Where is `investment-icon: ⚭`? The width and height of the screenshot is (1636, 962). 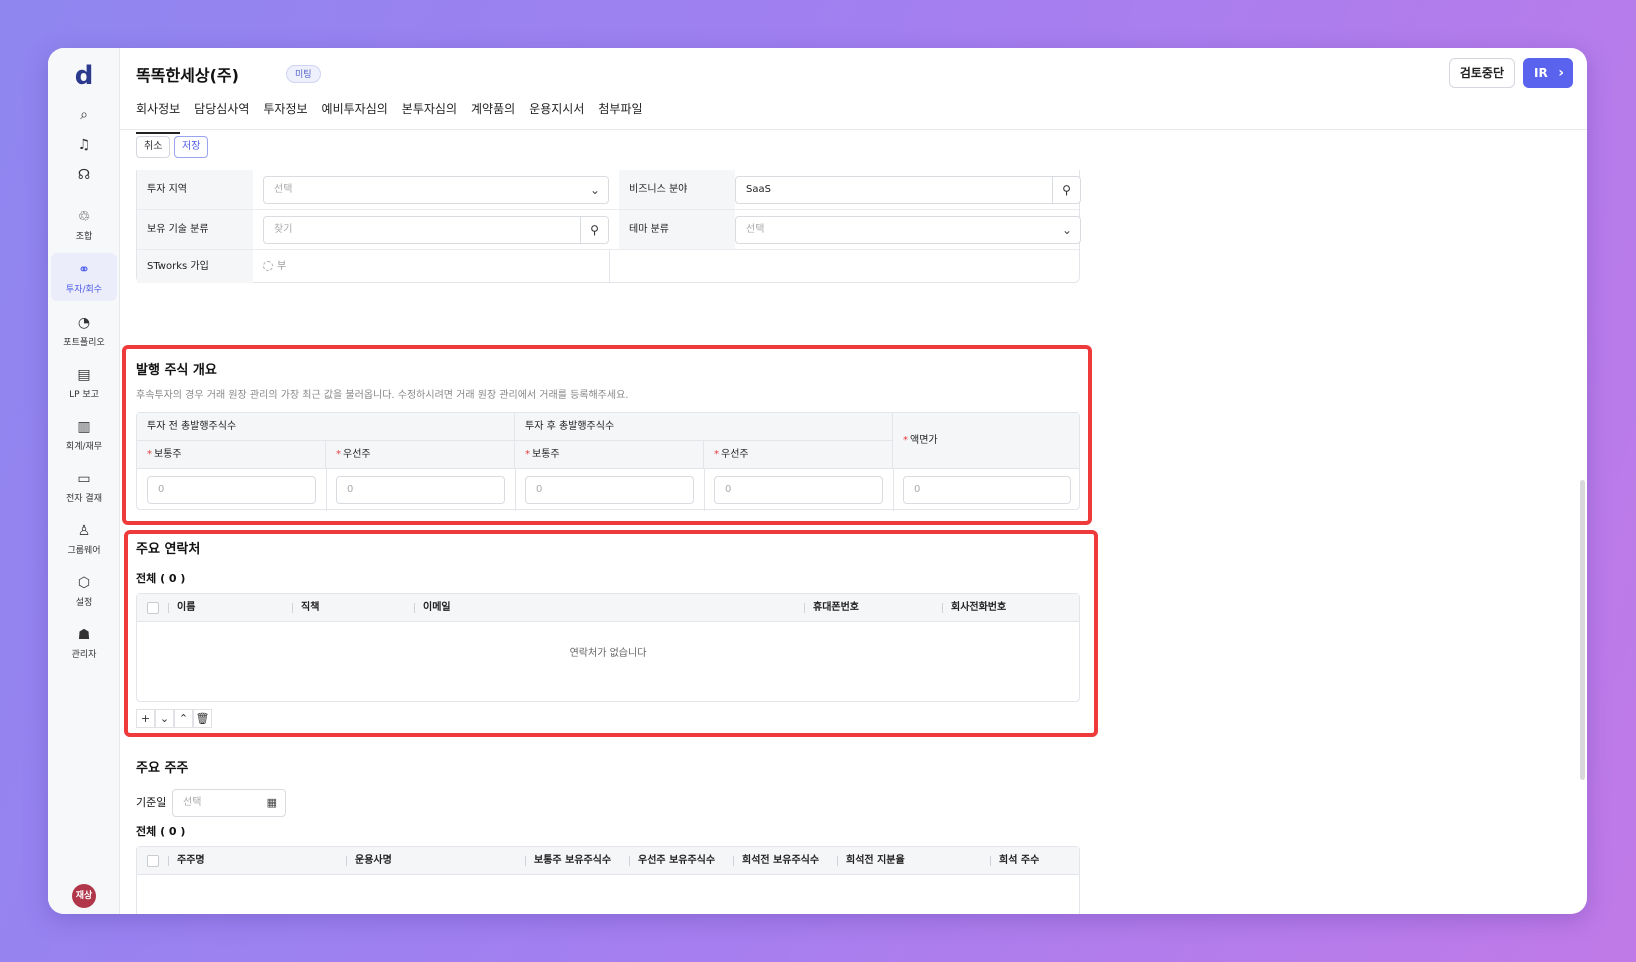
investment-icon: ⚭ is located at coordinates (84, 270).